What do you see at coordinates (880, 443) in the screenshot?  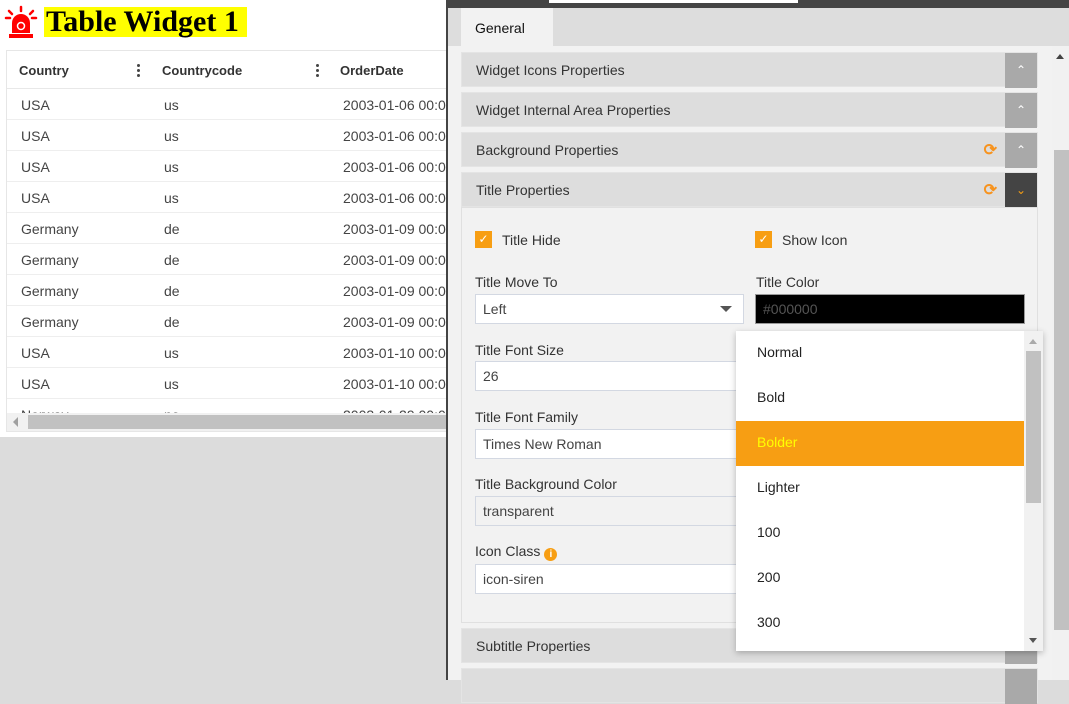 I see `dropdown-option: Bolder` at bounding box center [880, 443].